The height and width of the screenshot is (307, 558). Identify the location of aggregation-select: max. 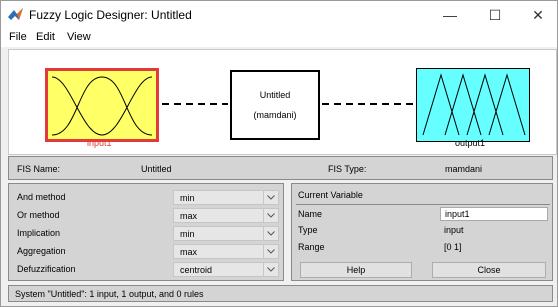
(226, 251).